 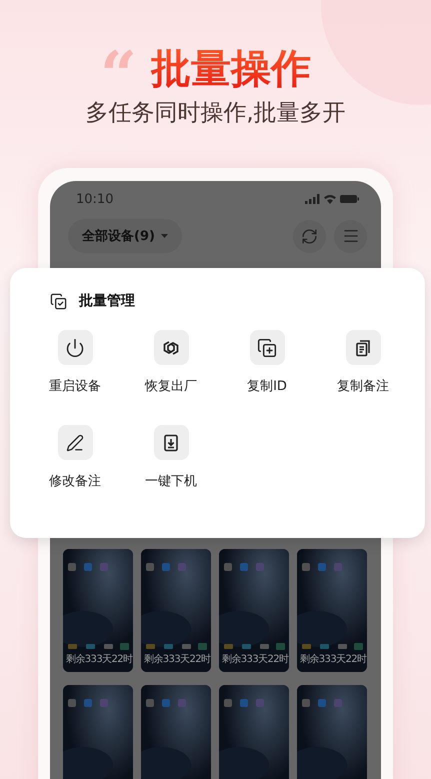 What do you see at coordinates (215, 113) in the screenshot?
I see `subtitle: 多任务同时操作,批量多开` at bounding box center [215, 113].